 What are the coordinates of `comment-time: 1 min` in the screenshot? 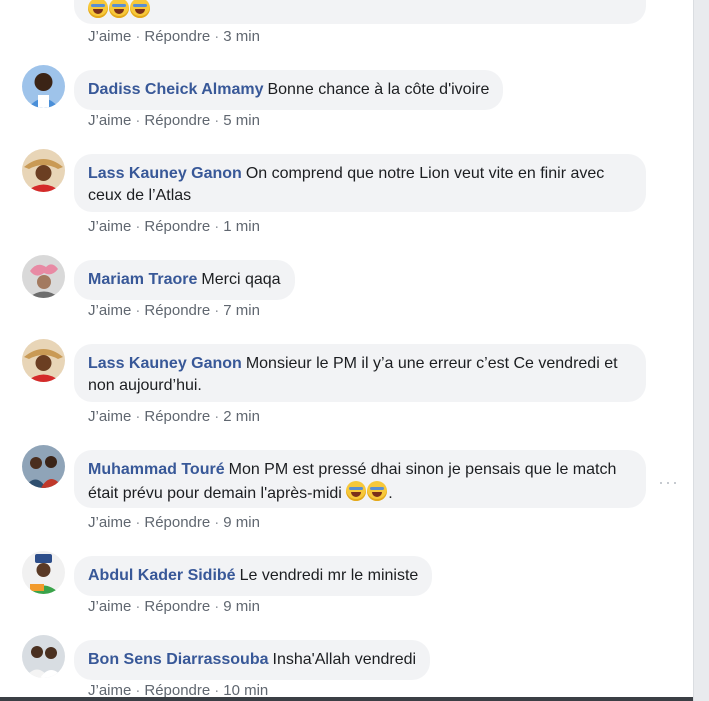 It's located at (241, 226).